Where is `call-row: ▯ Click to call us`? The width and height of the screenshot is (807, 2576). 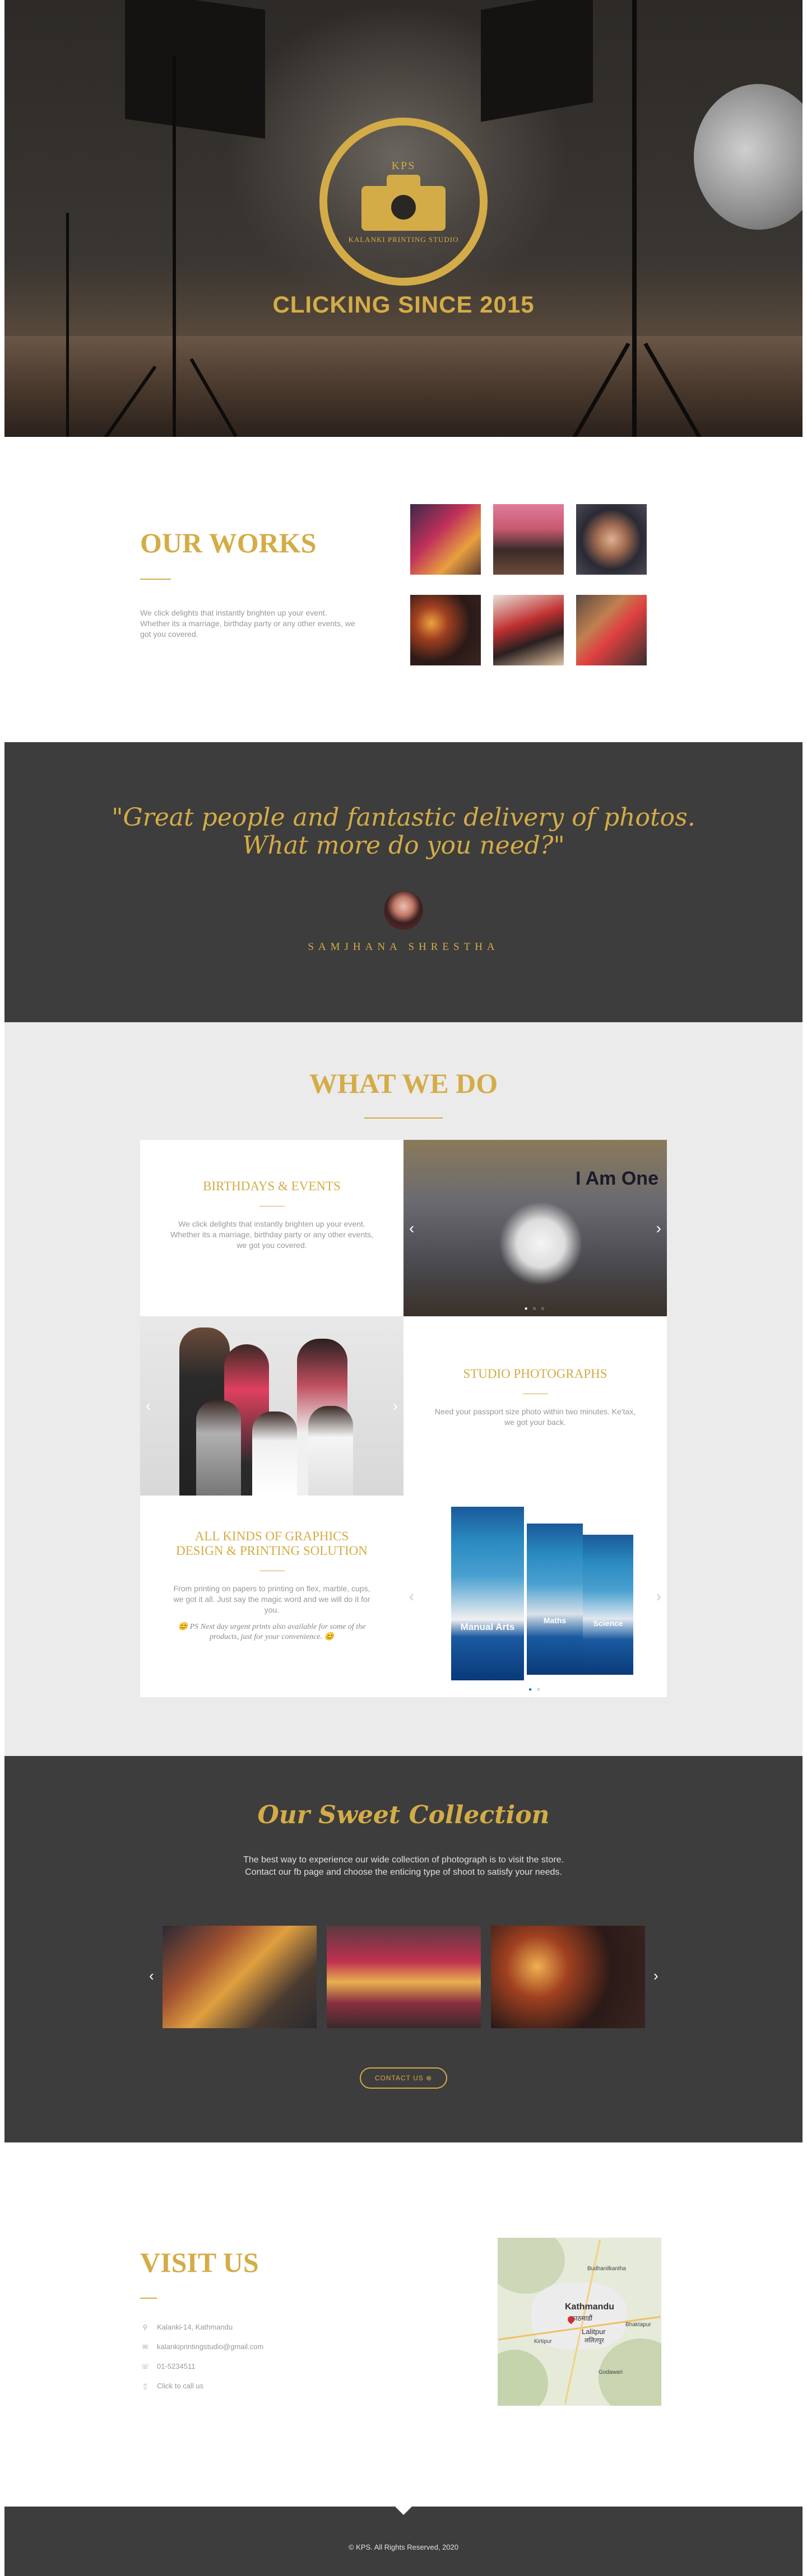 call-row: ▯ Click to call us is located at coordinates (171, 2386).